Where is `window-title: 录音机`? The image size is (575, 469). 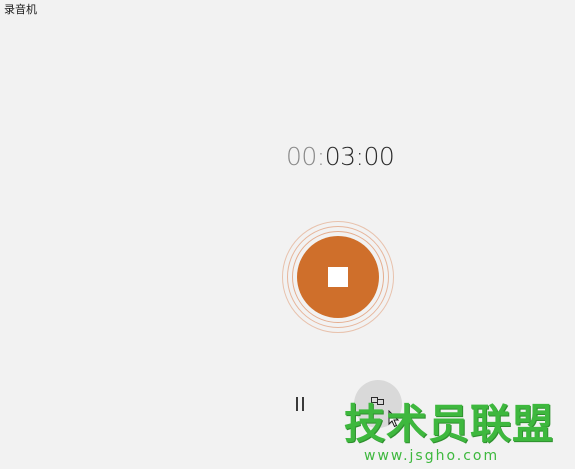
window-title: 录音机 is located at coordinates (20, 9).